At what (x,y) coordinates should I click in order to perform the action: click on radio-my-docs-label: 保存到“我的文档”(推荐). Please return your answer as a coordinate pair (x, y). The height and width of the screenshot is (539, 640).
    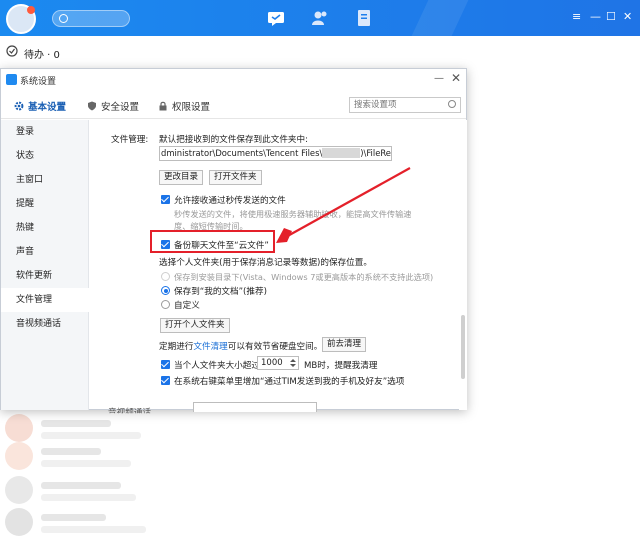
    Looking at the image, I should click on (220, 292).